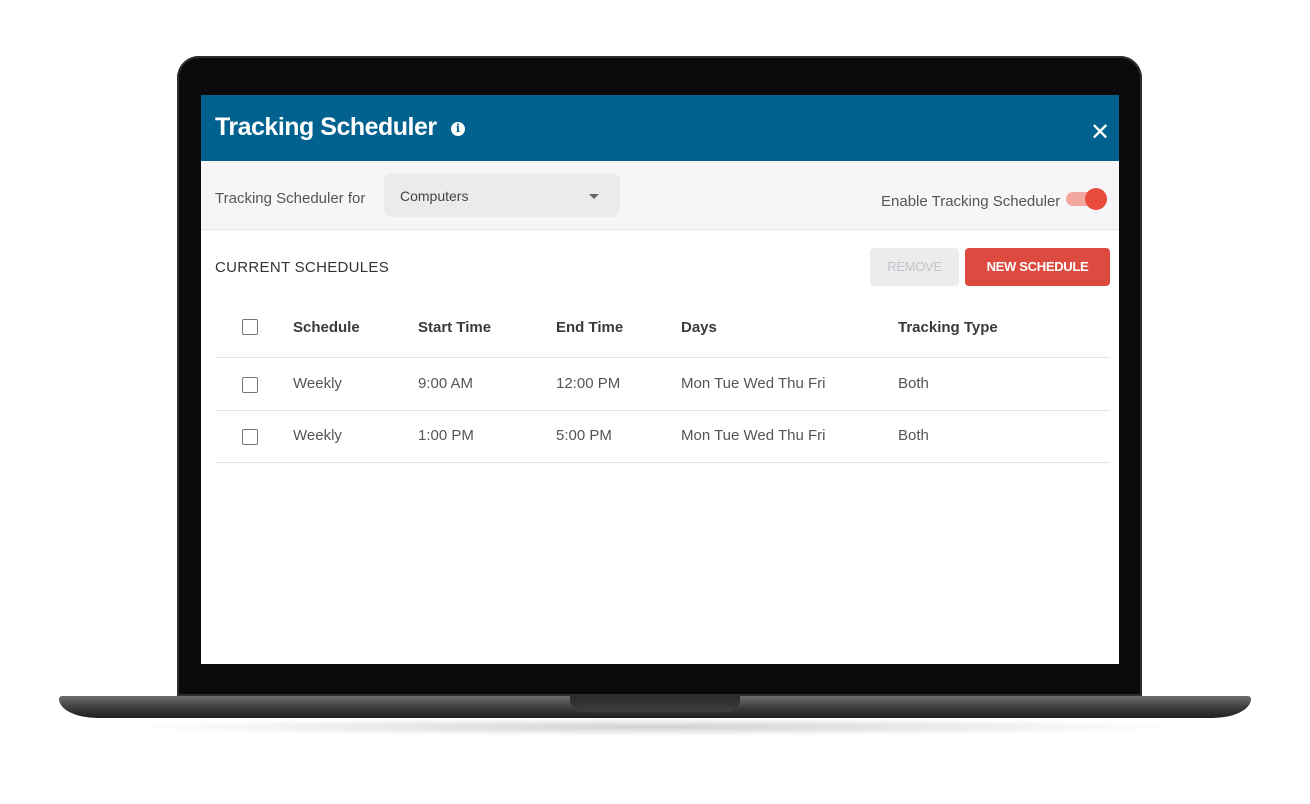 The image size is (1310, 804). I want to click on laptop-notch, so click(655, 704).